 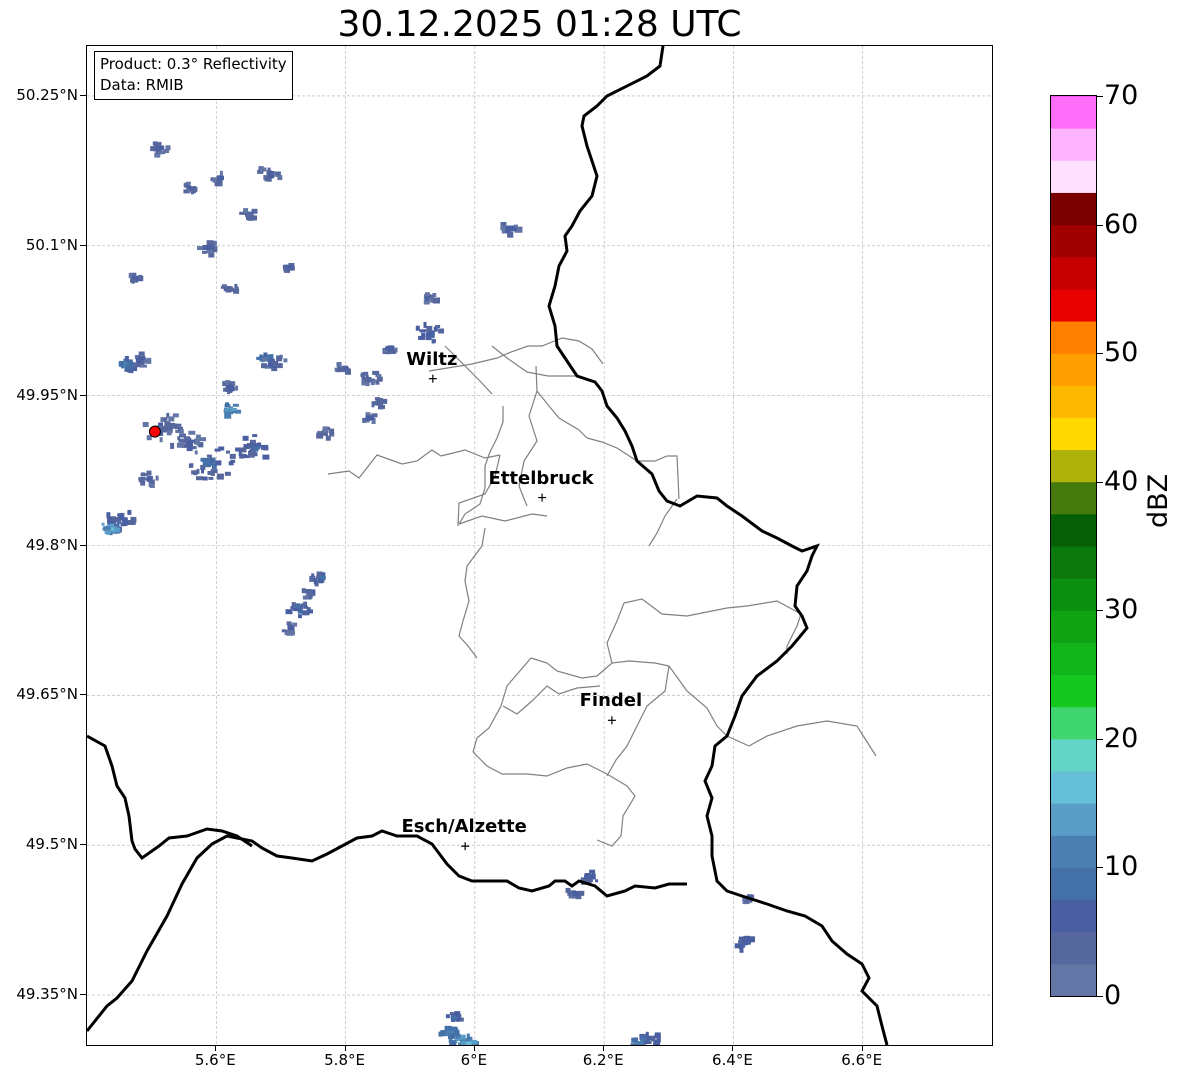 I want to click on colorbar-tick-label: 20, so click(x=1121, y=738).